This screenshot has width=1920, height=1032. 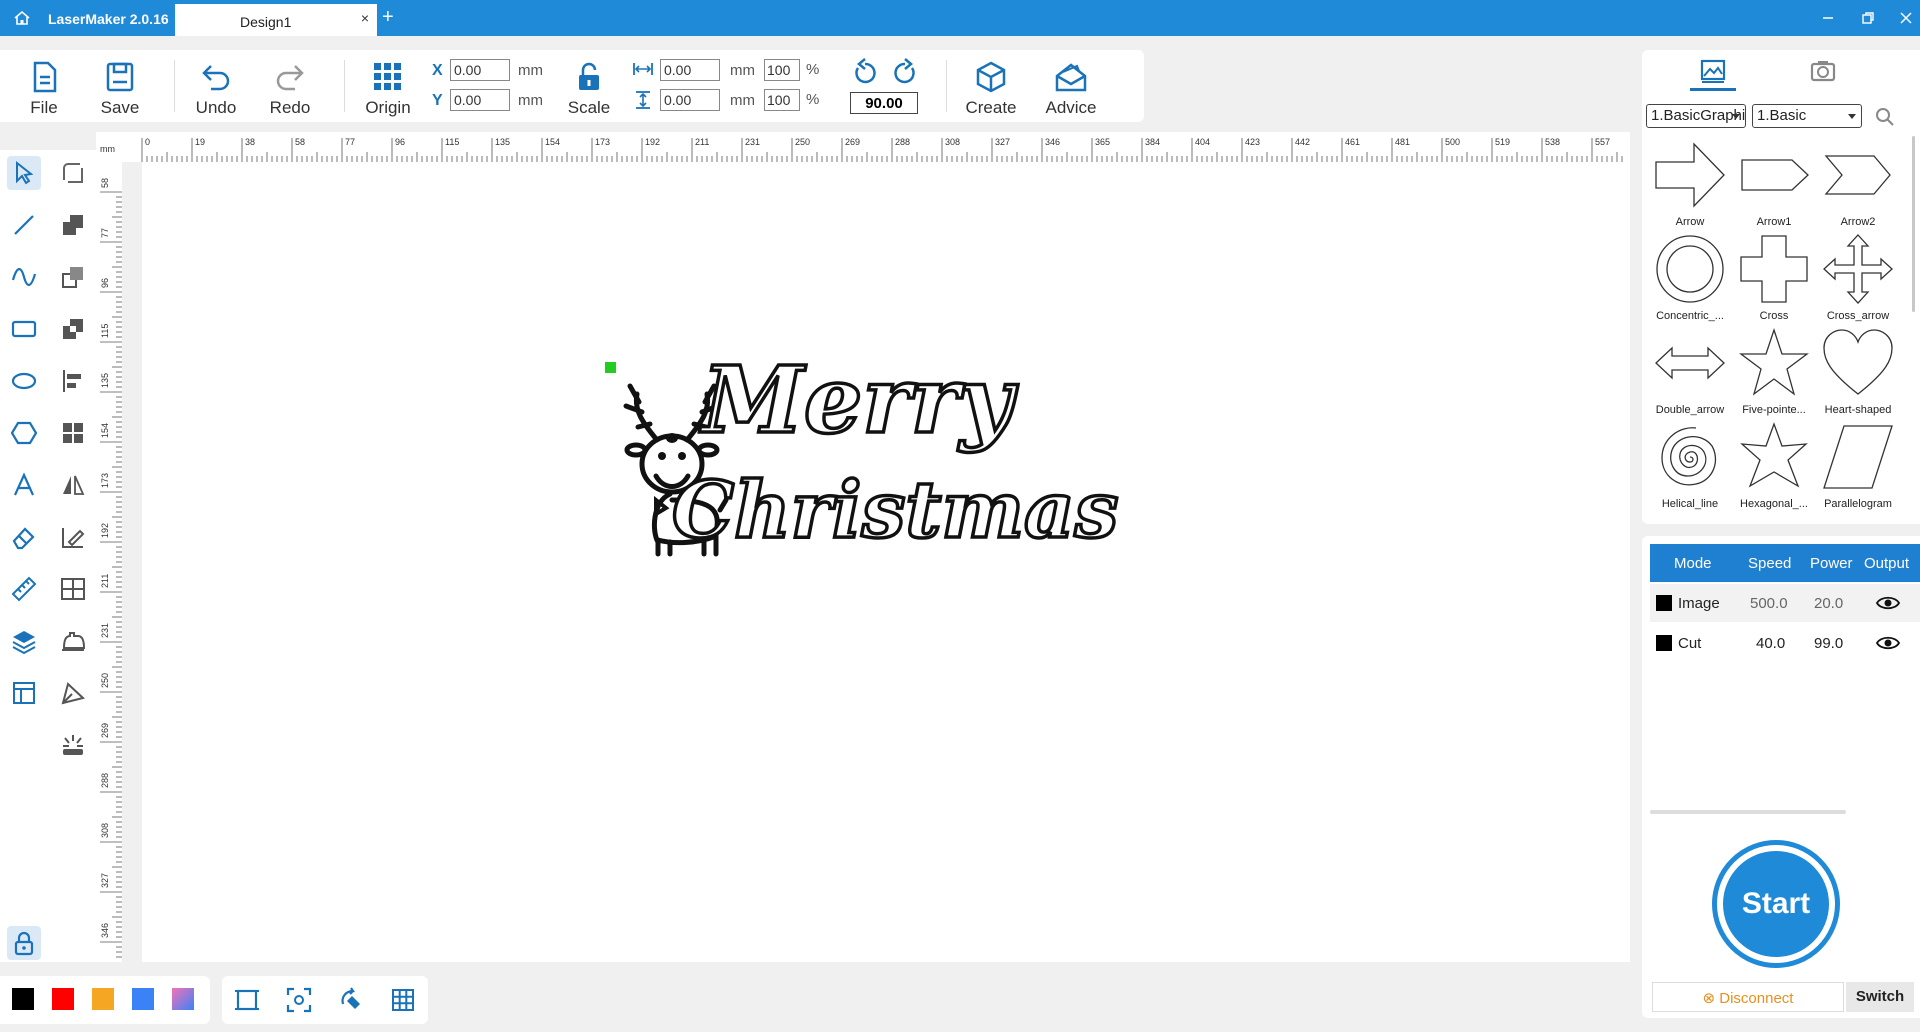 What do you see at coordinates (183, 999) in the screenshot?
I see `color-swatch-gradient` at bounding box center [183, 999].